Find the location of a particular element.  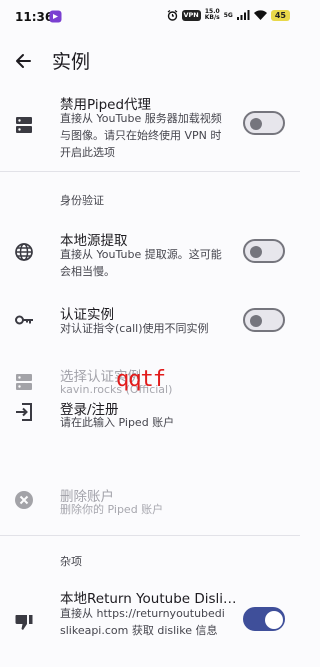

setting-subtitle: 请在此输入 Piped 账户 is located at coordinates (117, 422).